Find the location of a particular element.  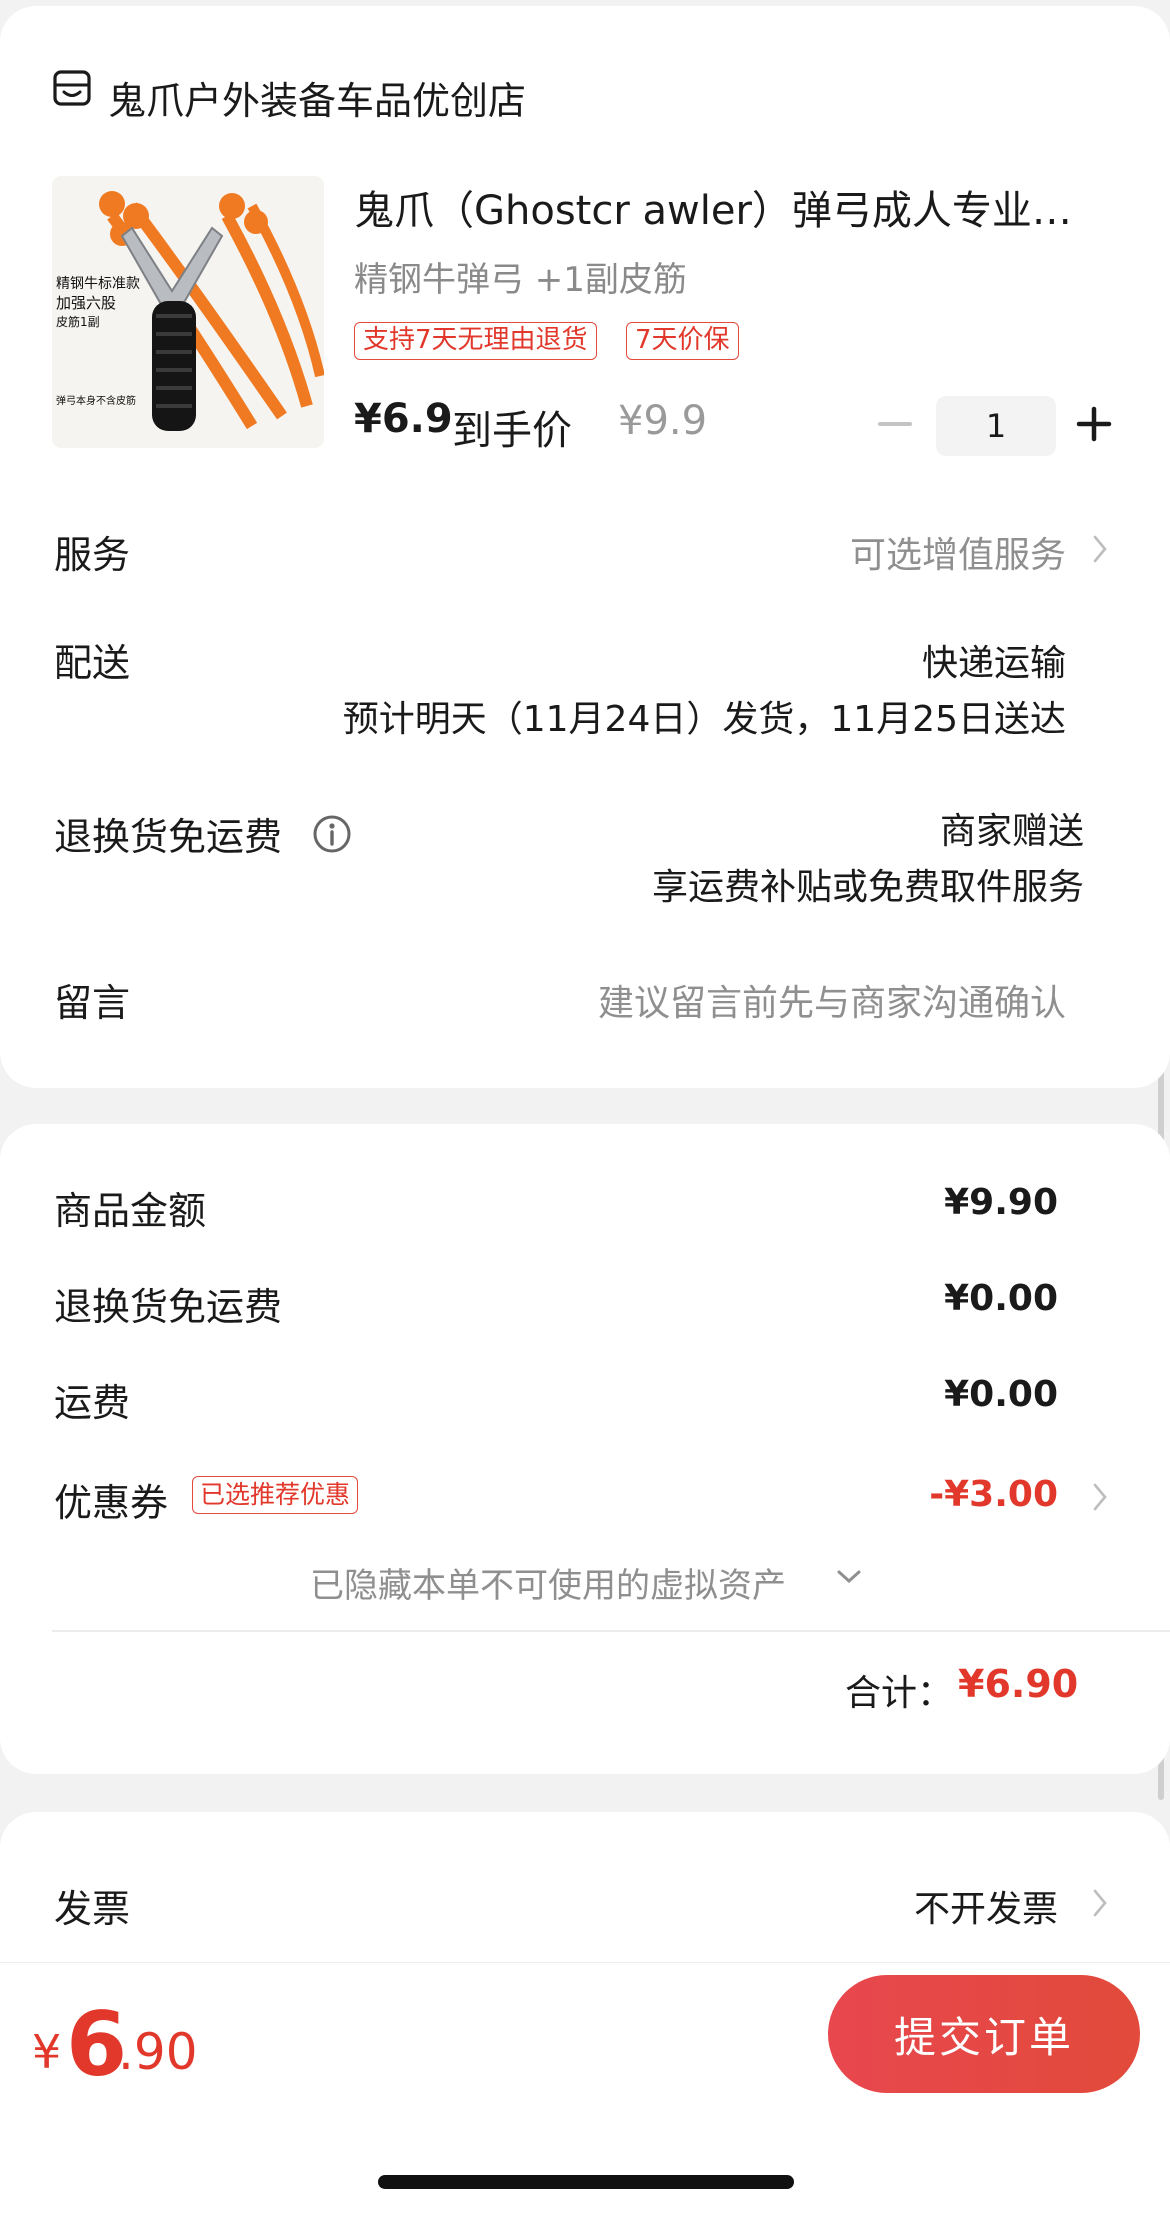

pay-amount-decimal: .90 is located at coordinates (158, 2052).